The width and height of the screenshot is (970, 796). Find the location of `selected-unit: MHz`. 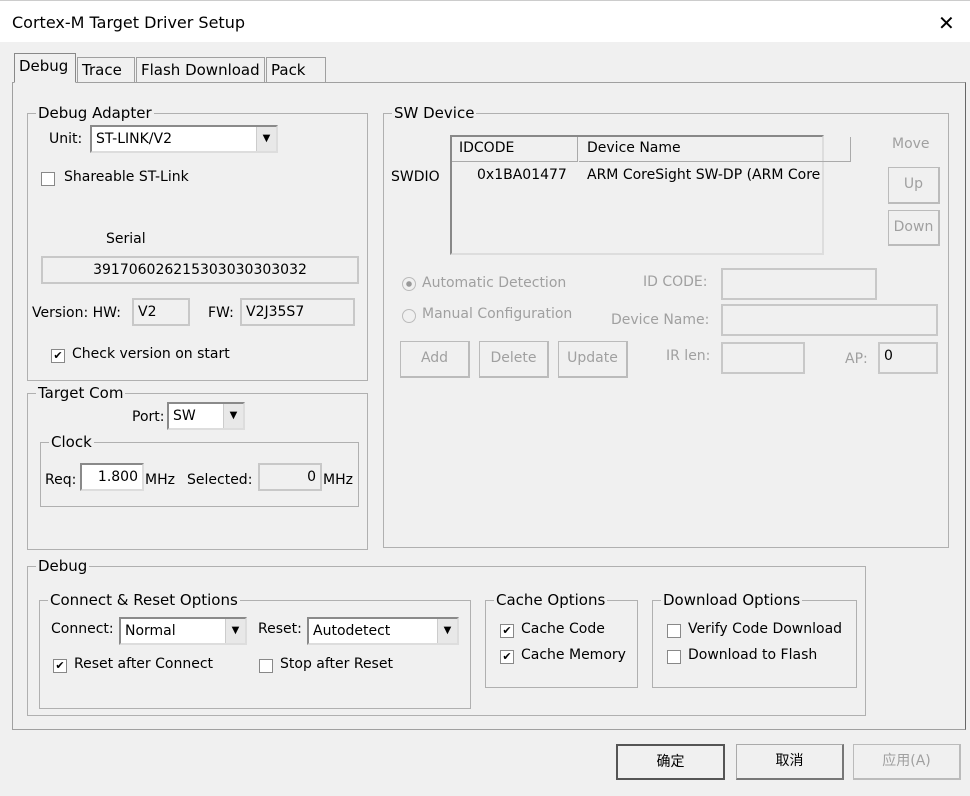

selected-unit: MHz is located at coordinates (338, 480).